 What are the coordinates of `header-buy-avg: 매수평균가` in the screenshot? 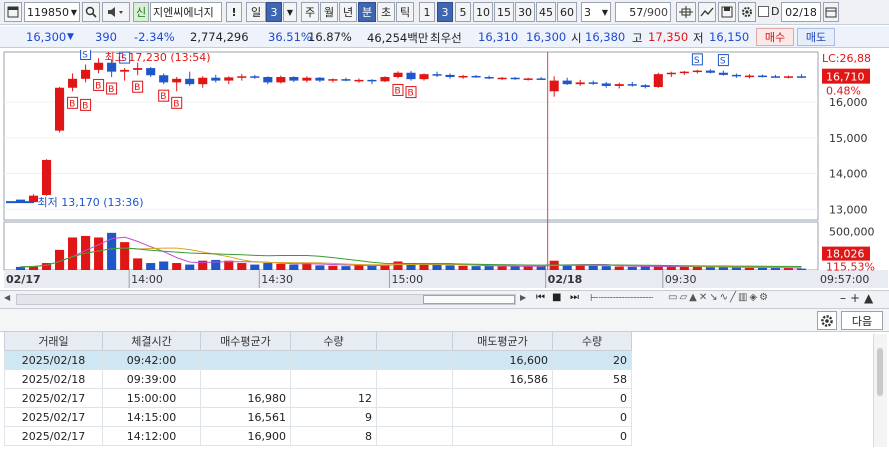 It's located at (245, 341).